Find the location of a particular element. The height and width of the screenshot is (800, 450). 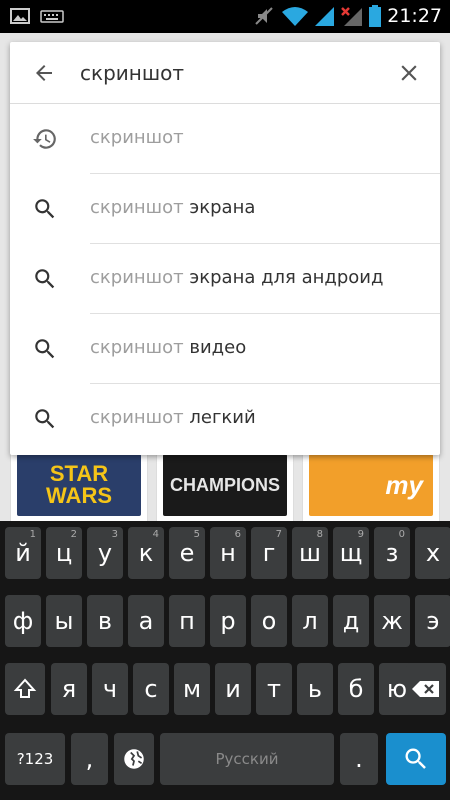

key-о-label: о is located at coordinates (269, 621).